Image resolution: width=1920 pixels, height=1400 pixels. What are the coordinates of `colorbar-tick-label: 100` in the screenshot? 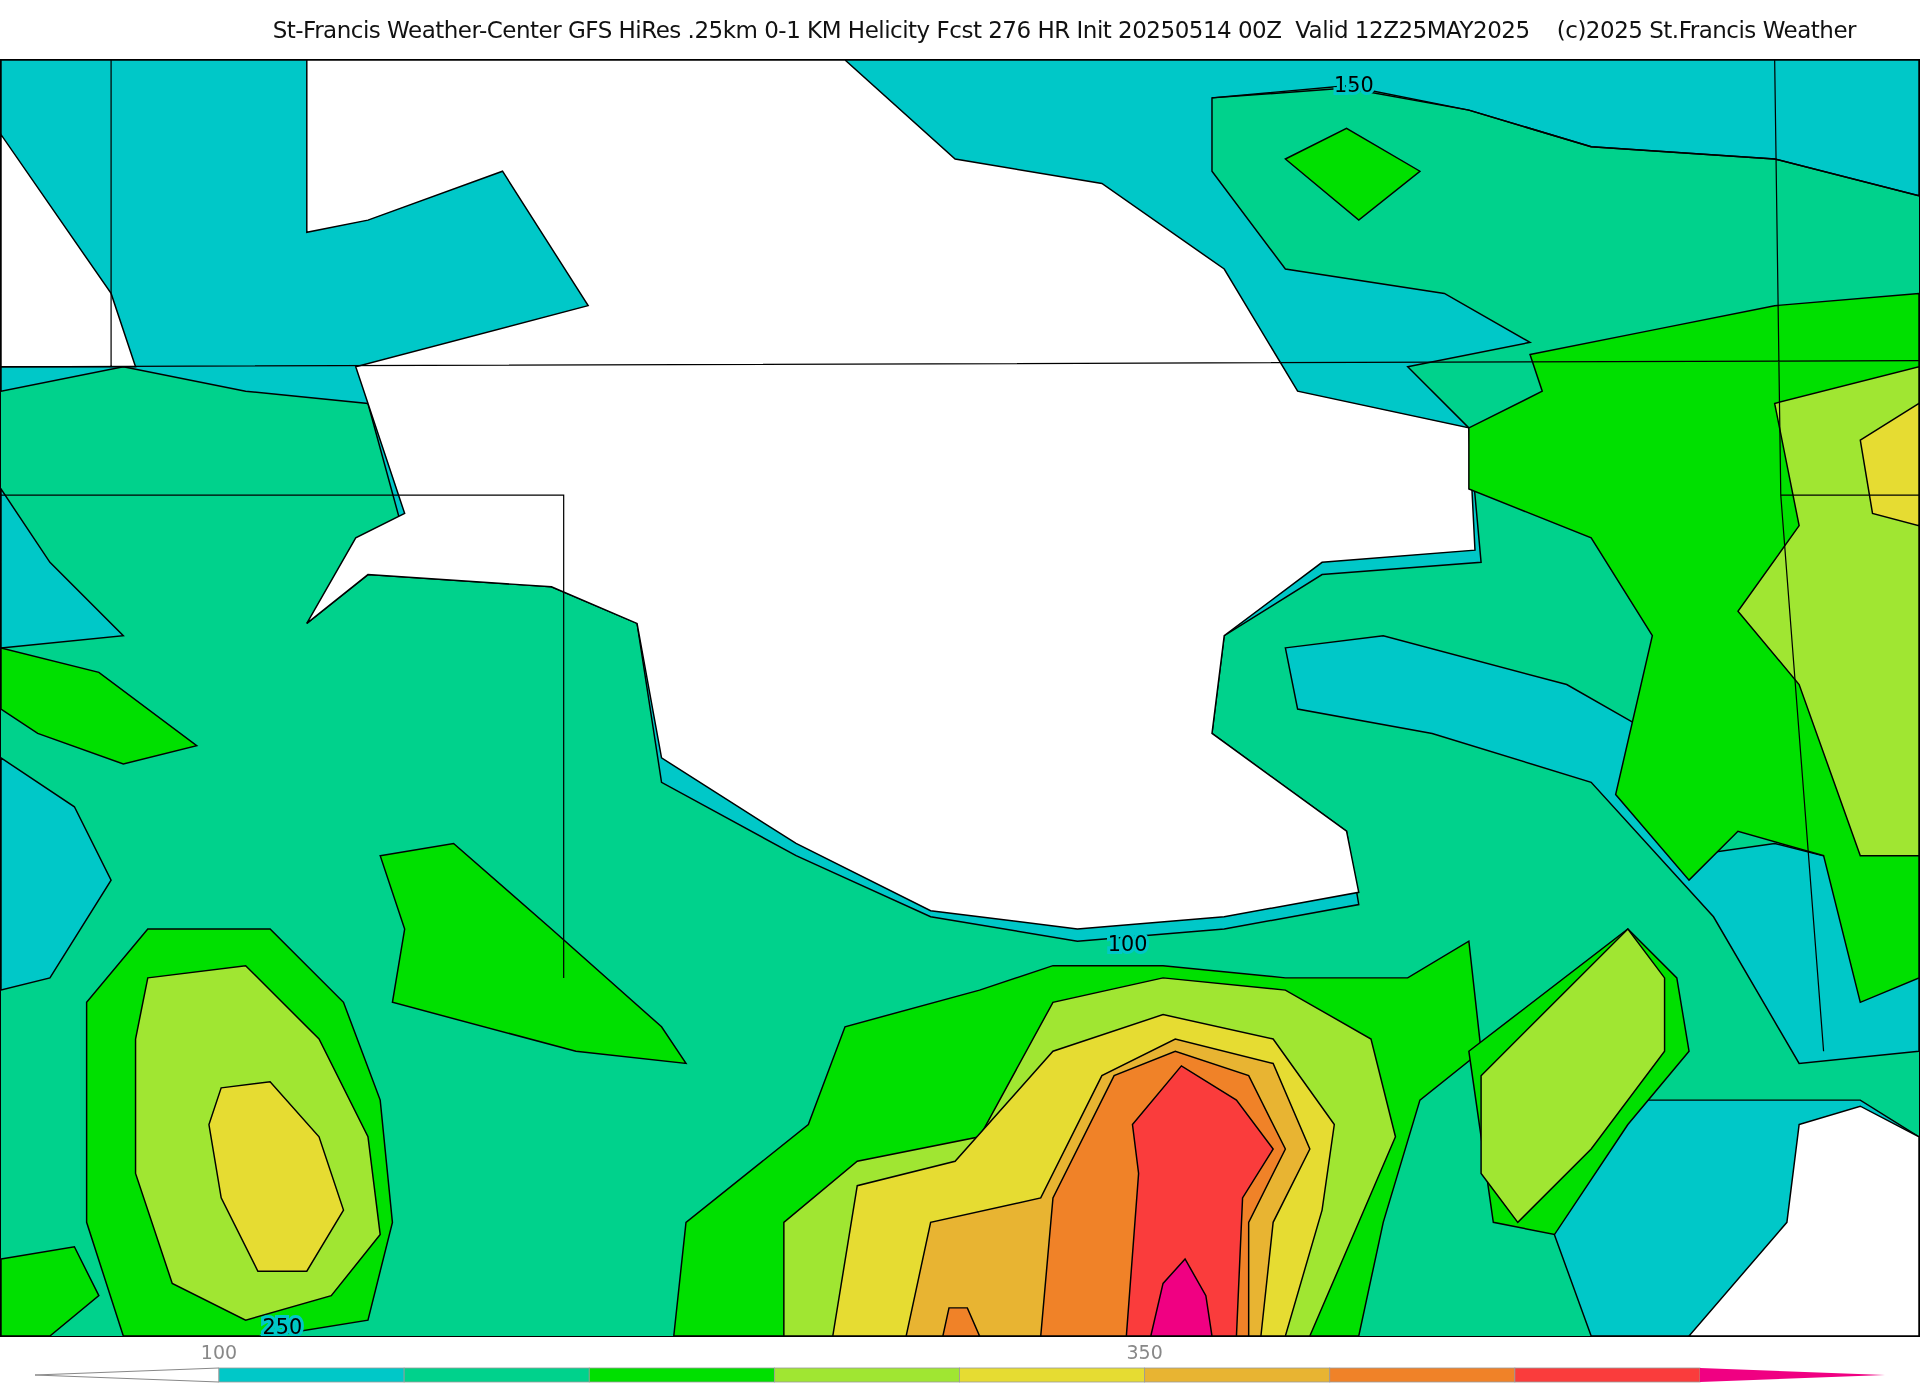 It's located at (219, 1352).